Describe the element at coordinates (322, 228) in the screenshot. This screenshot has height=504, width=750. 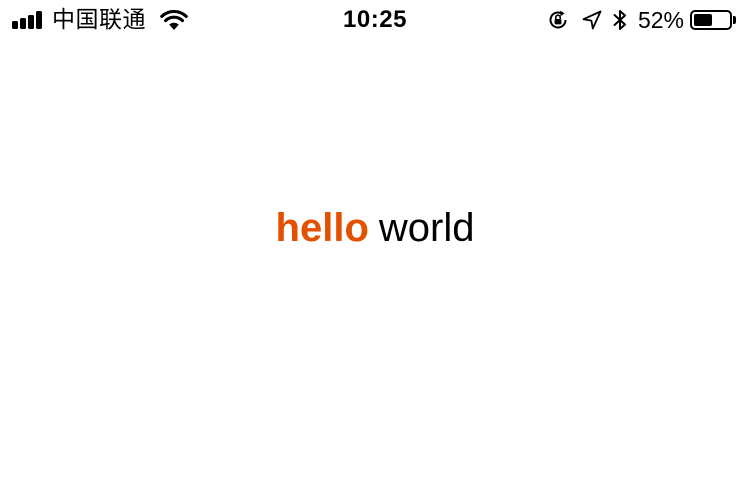
I see `greeting-accent-word: hello` at that location.